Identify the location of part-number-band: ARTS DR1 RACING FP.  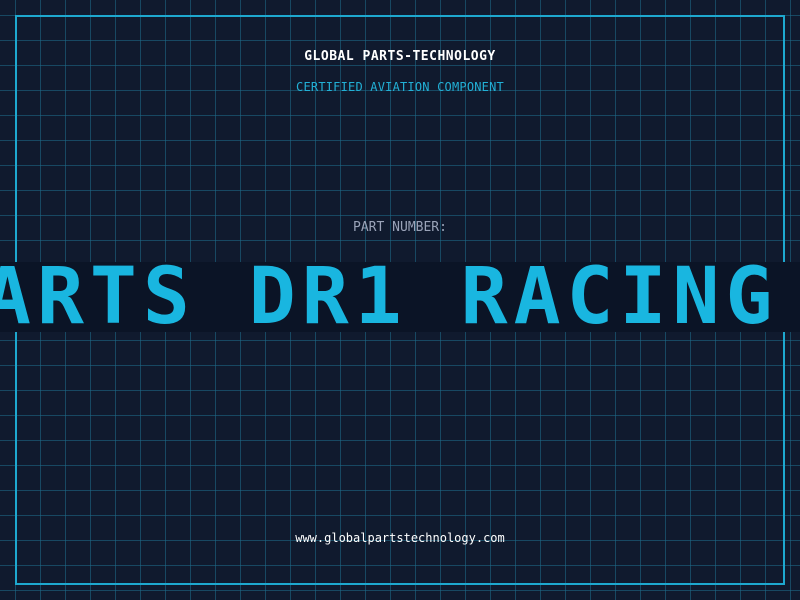
(400, 297).